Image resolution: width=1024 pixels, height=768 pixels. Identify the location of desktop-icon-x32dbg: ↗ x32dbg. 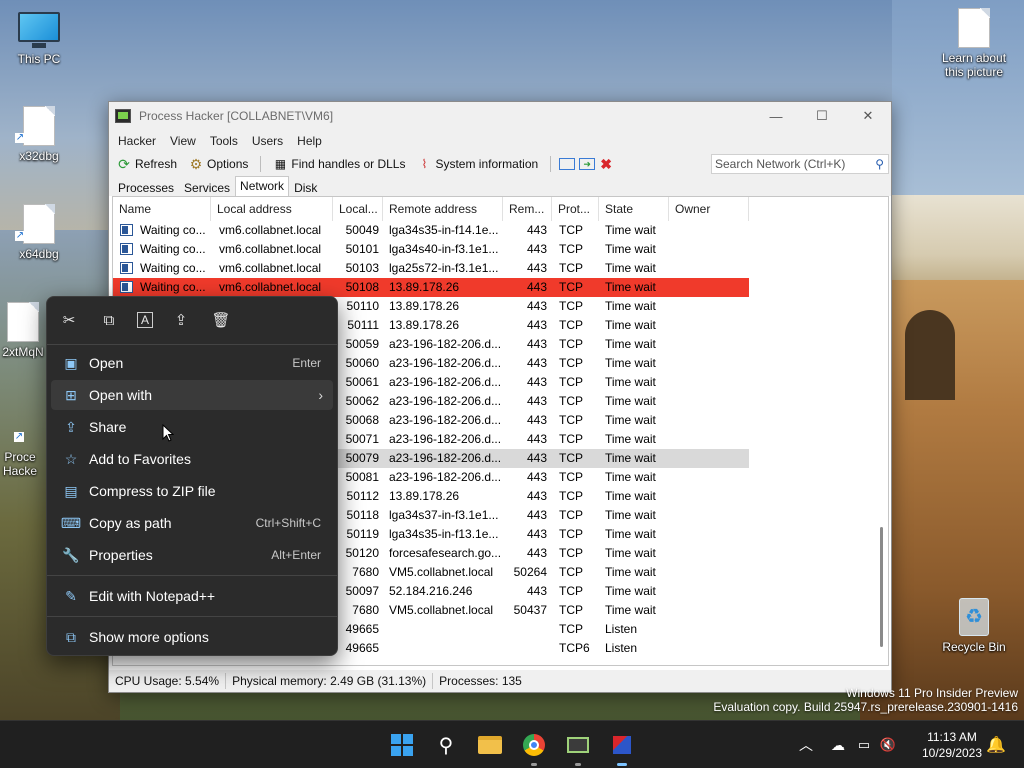
(39, 134).